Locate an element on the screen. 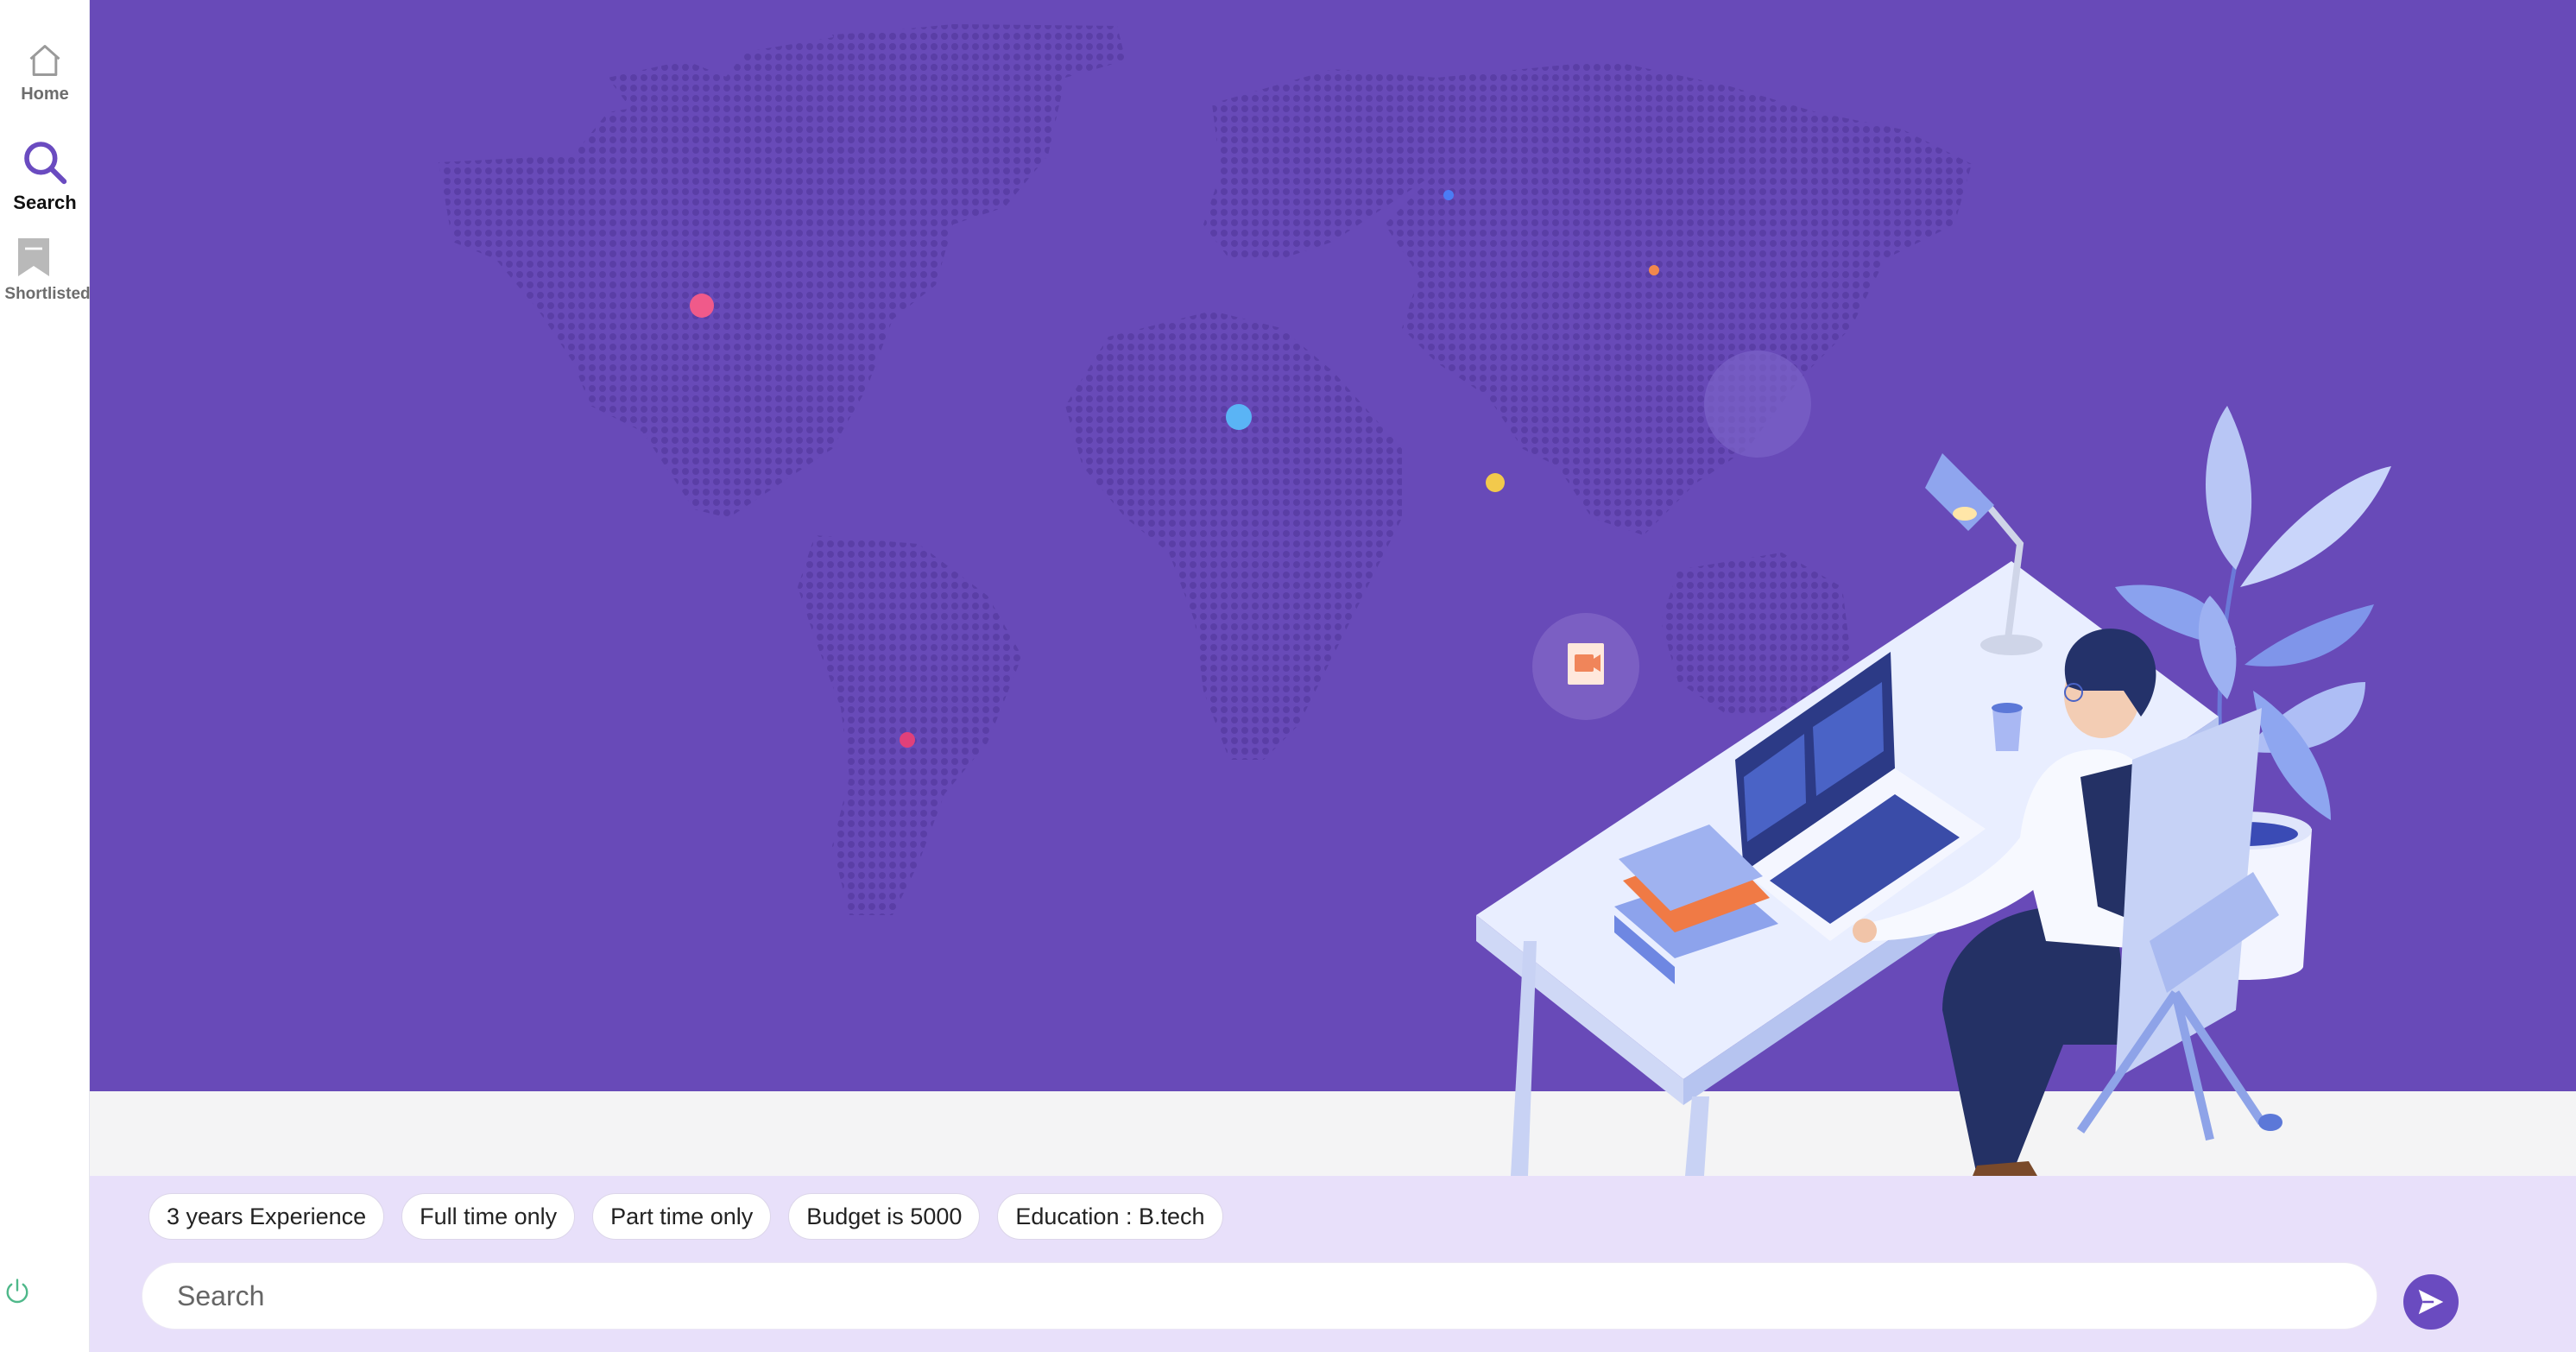  home-icon is located at coordinates (44, 61).